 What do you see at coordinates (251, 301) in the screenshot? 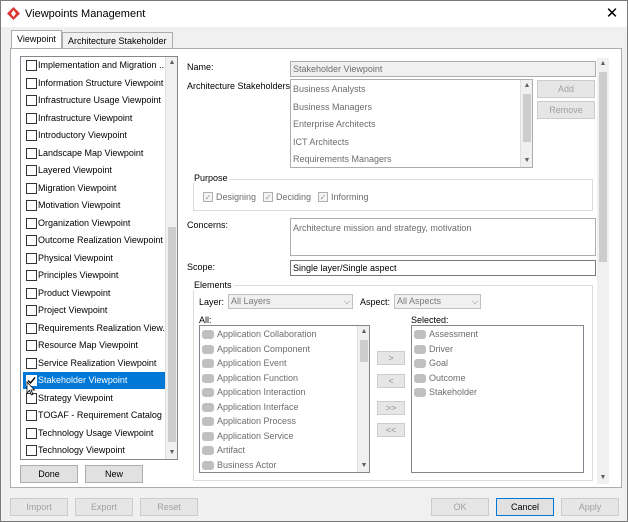
I see `layer-value: All Layers` at bounding box center [251, 301].